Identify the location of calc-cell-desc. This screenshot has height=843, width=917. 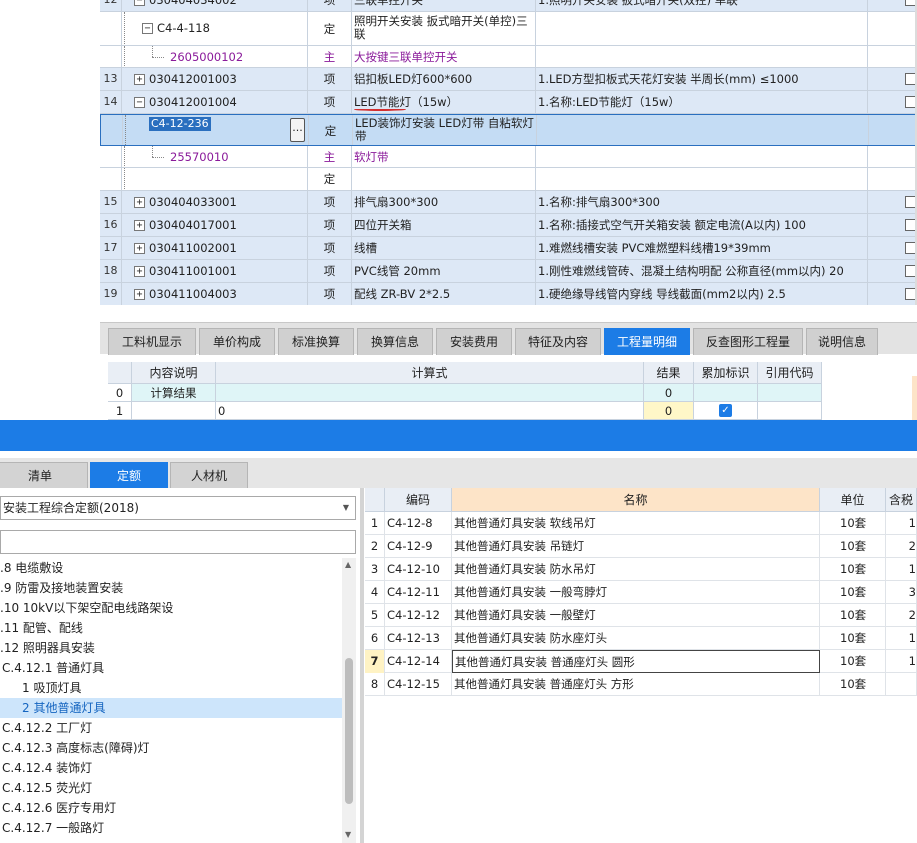
(174, 411).